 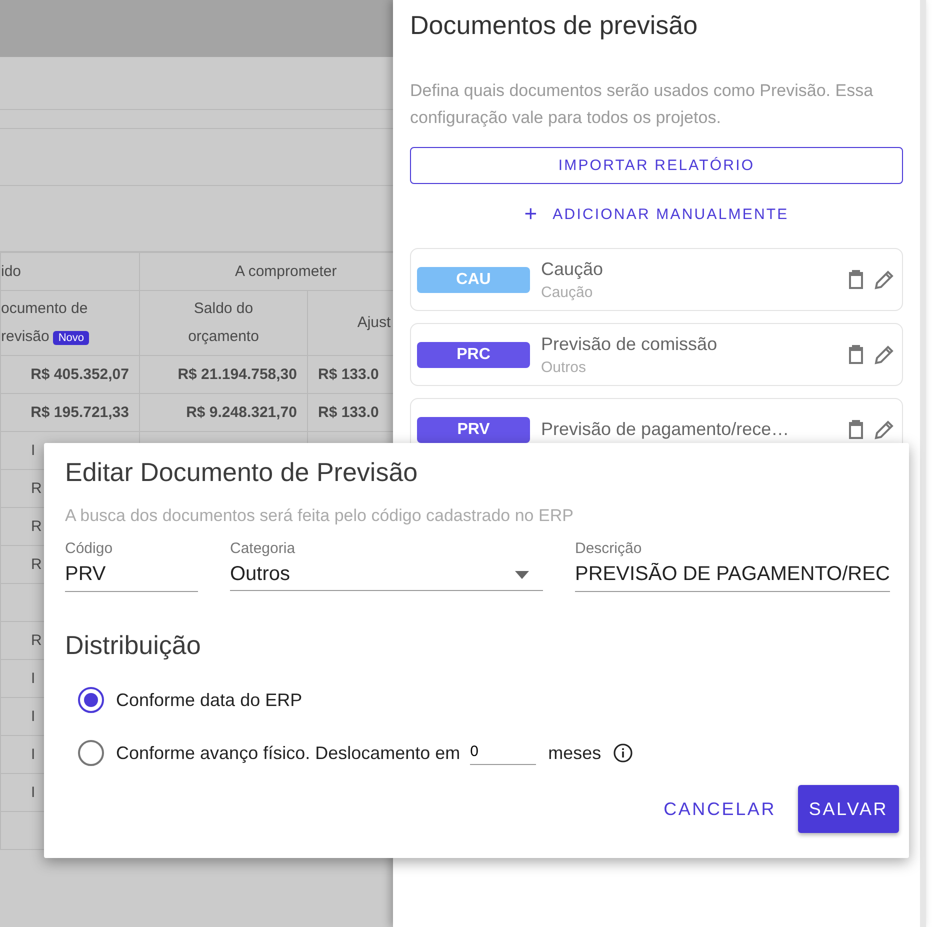 I want to click on field-label: Descrição, so click(x=609, y=548).